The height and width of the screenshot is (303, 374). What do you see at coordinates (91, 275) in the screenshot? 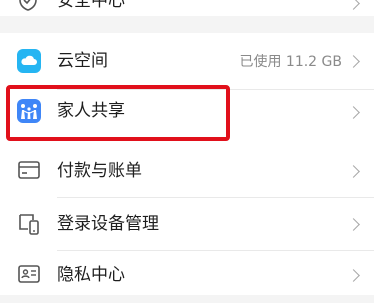
I see `privacy-center-label: 隐私中心` at bounding box center [91, 275].